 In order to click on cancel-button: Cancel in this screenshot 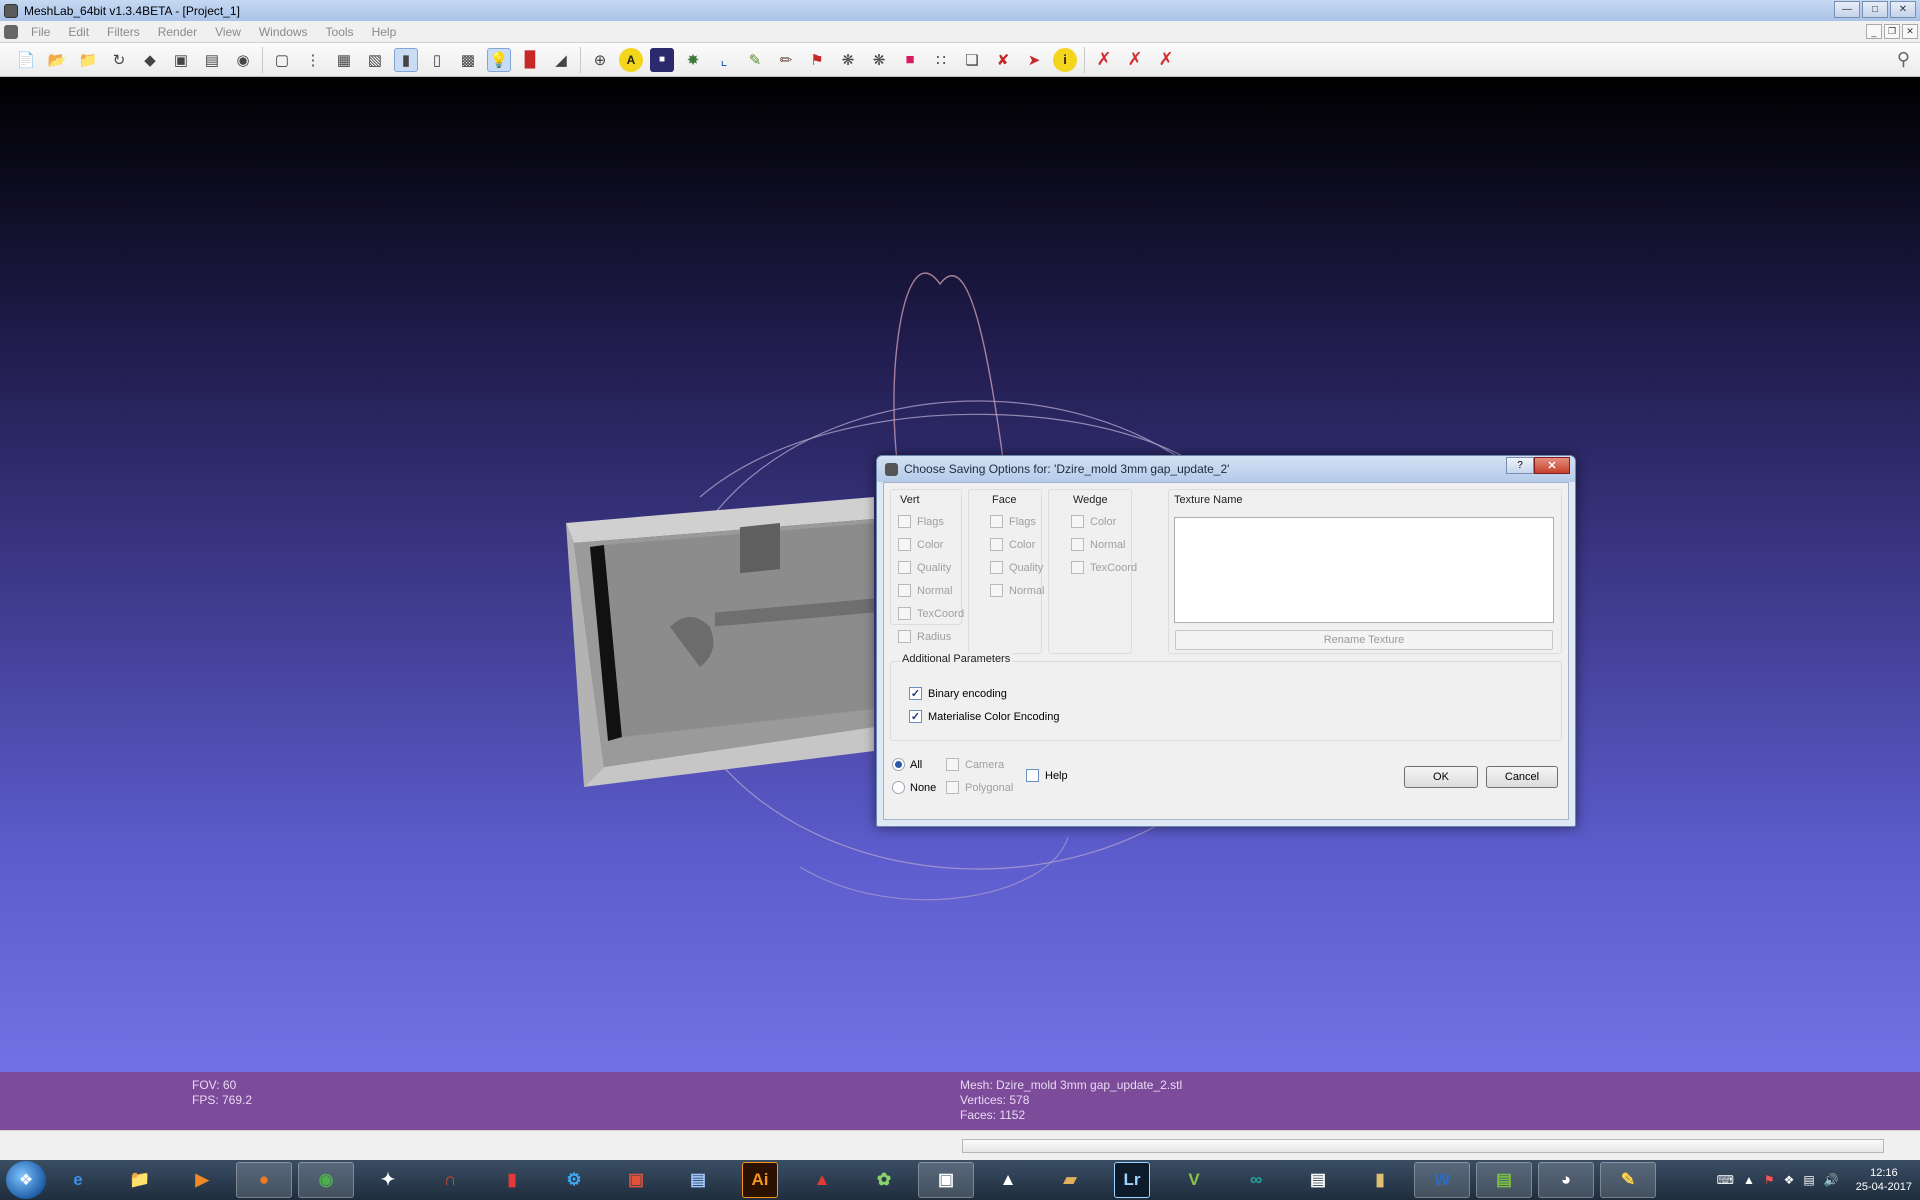, I will do `click(1522, 777)`.